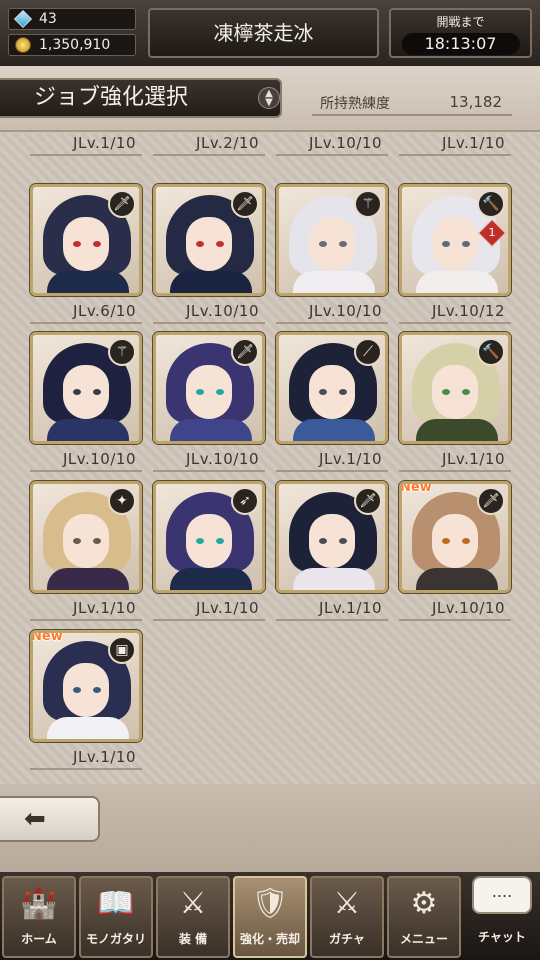 The height and width of the screenshot is (960, 540). What do you see at coordinates (270, 903) in the screenshot?
I see `enhance-icon: 🛡` at bounding box center [270, 903].